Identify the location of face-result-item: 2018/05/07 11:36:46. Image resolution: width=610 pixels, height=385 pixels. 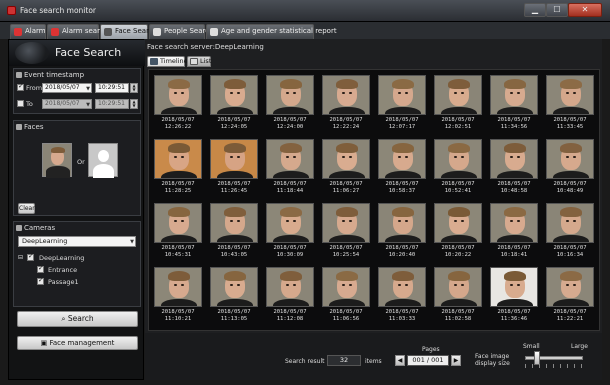
(514, 294).